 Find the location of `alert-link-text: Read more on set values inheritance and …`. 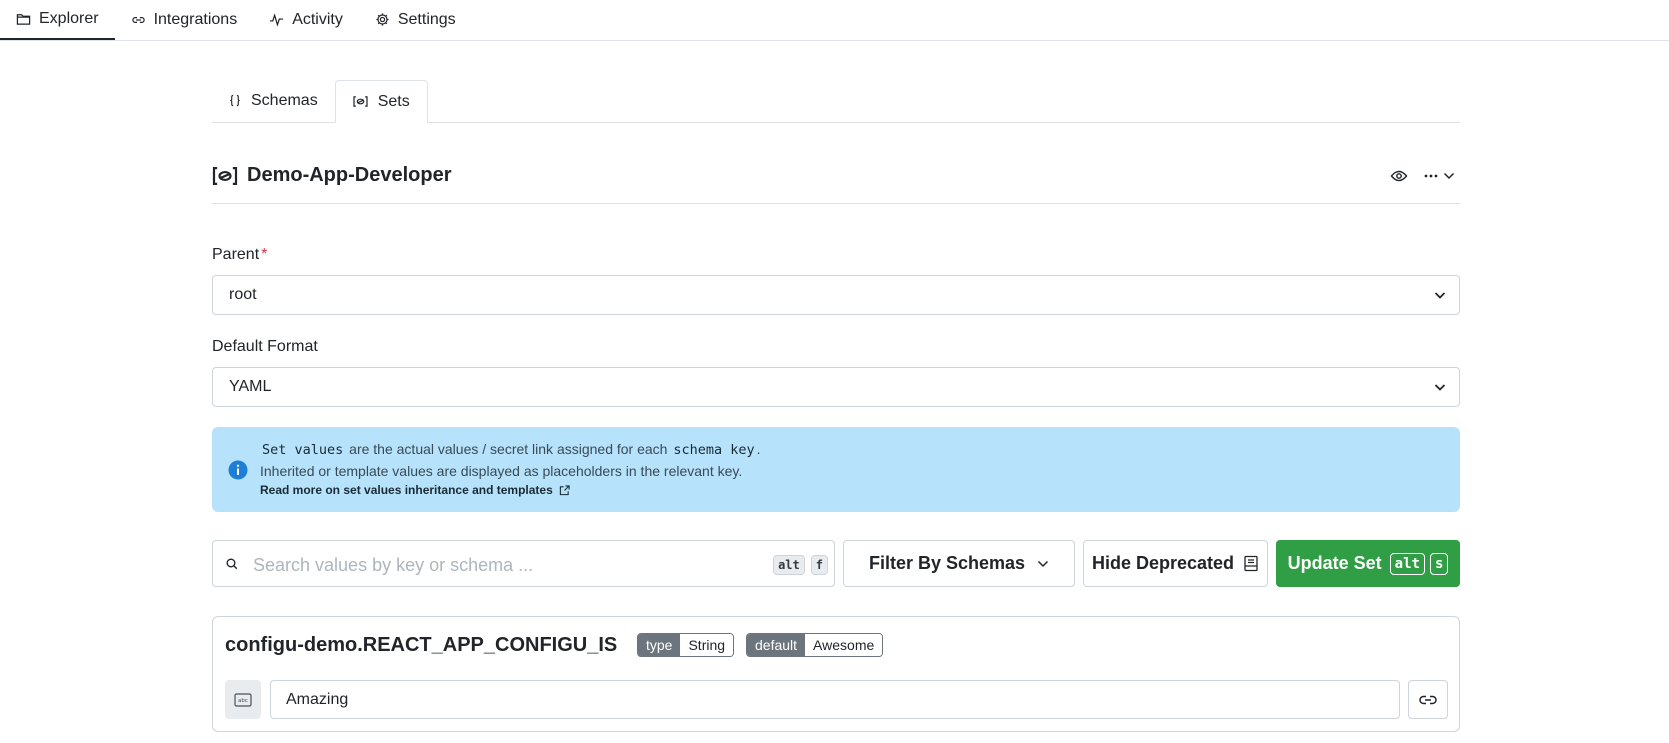

alert-link-text: Read more on set values inheritance and … is located at coordinates (406, 490).